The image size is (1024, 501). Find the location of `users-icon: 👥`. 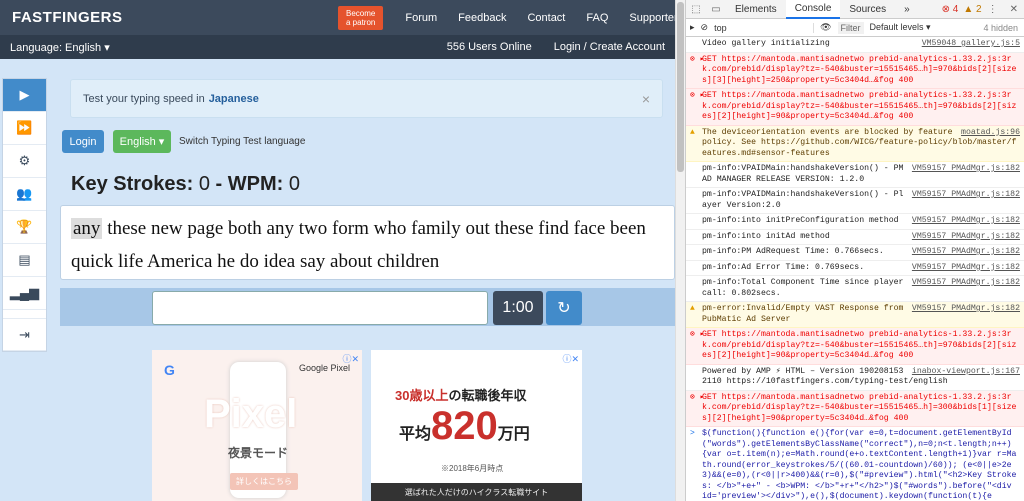

users-icon: 👥 is located at coordinates (24, 194).